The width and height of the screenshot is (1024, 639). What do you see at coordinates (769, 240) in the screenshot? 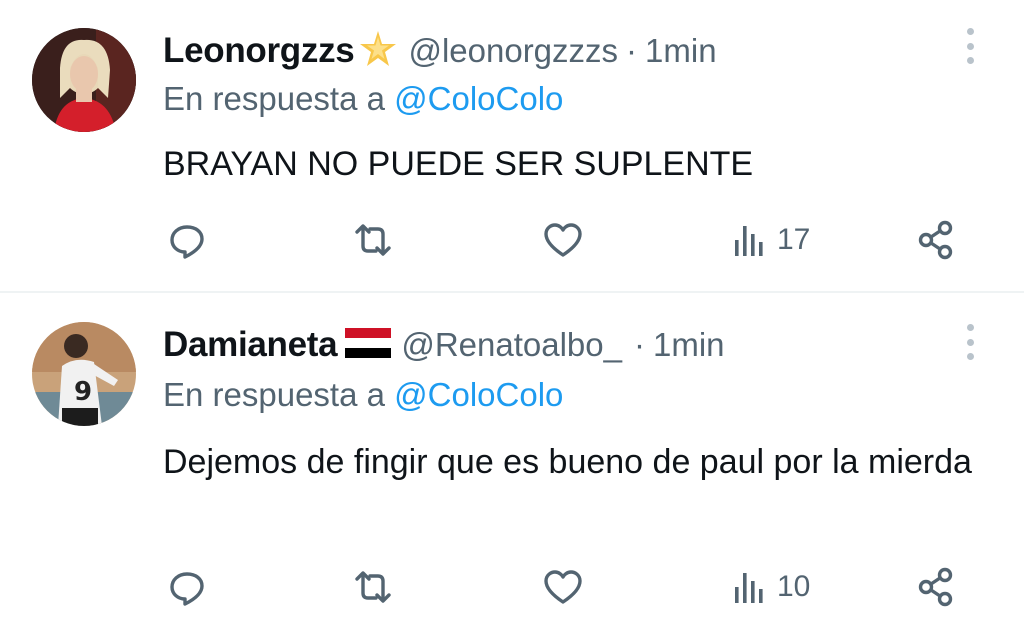
I see `views-button: 17` at bounding box center [769, 240].